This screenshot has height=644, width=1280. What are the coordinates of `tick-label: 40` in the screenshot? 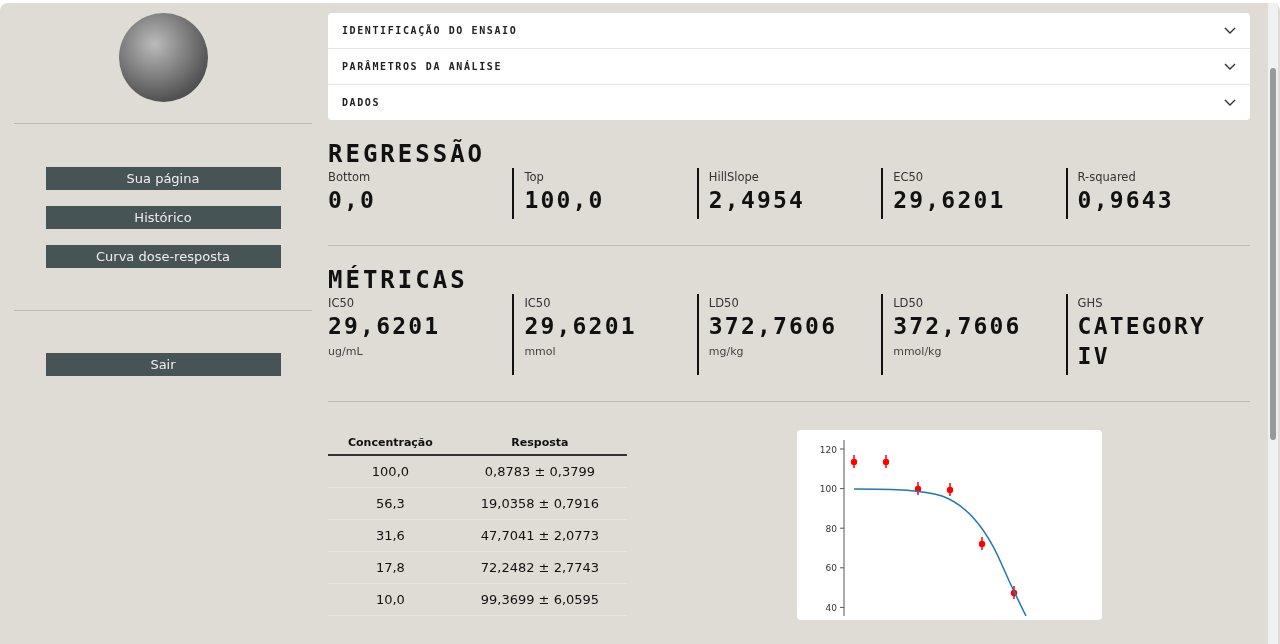 It's located at (831, 607).